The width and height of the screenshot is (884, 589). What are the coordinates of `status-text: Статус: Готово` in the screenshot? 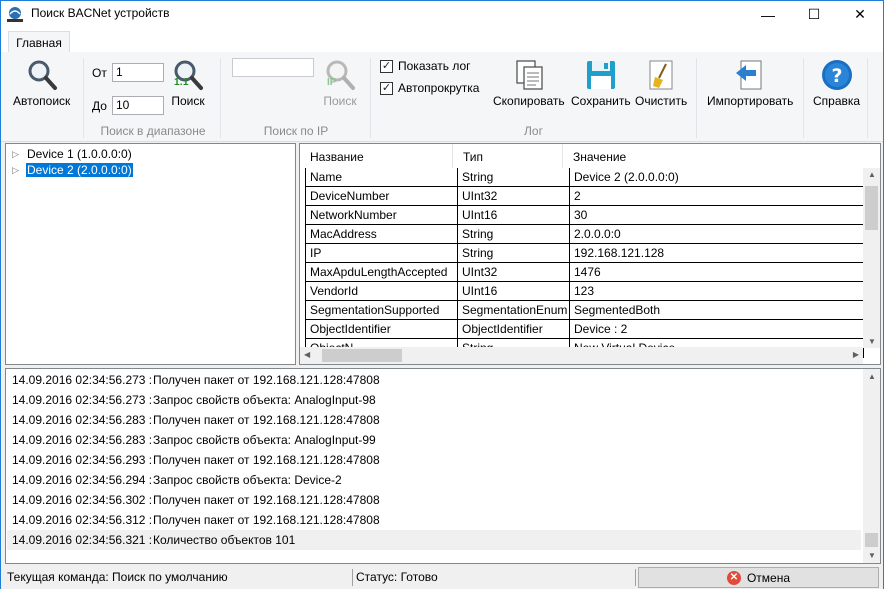 It's located at (397, 577).